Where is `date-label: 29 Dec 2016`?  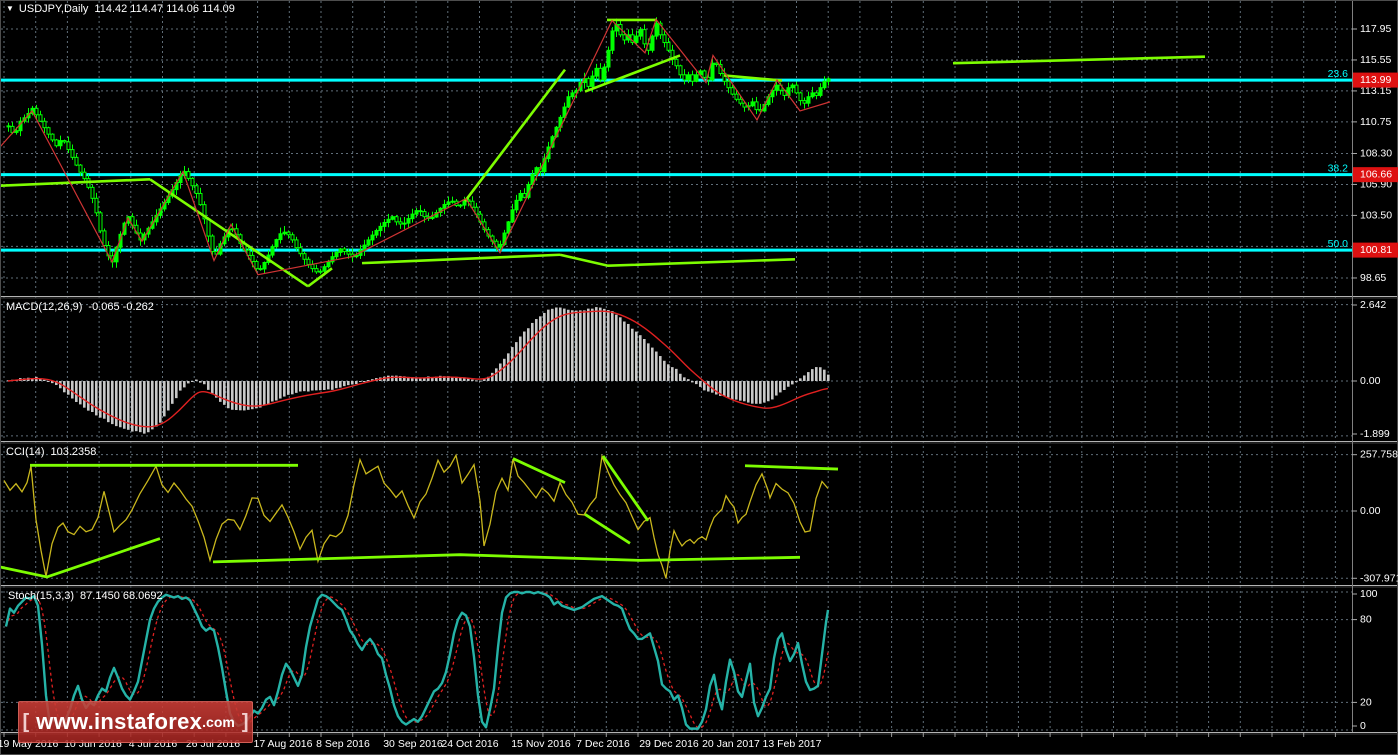
date-label: 29 Dec 2016 is located at coordinates (669, 744).